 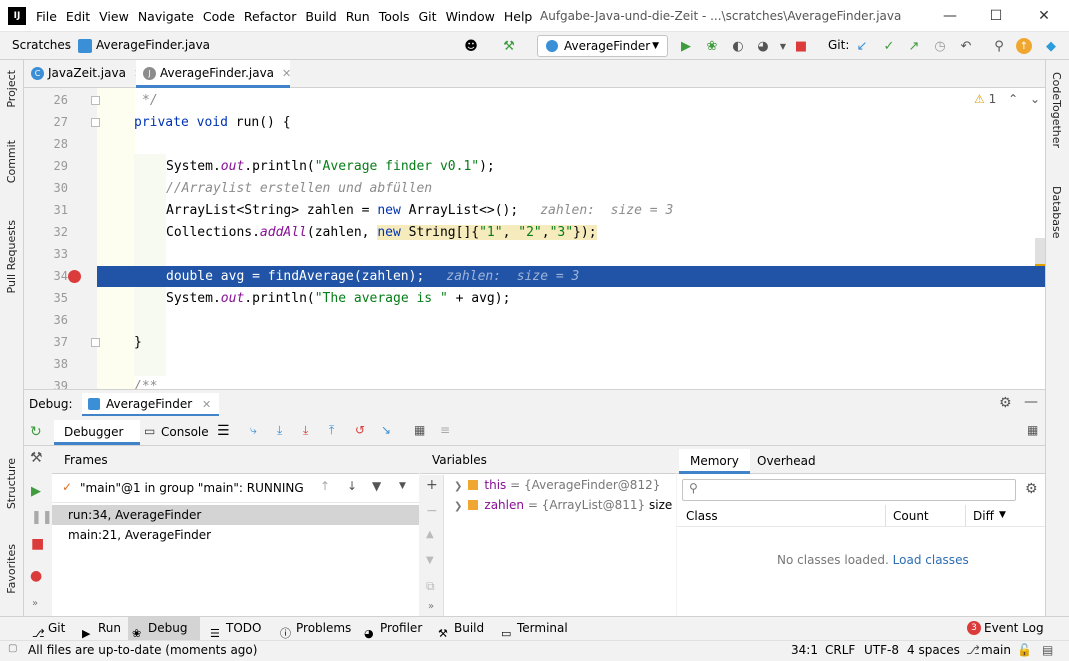 What do you see at coordinates (42, 517) in the screenshot?
I see `pause-icon: ❚❚` at bounding box center [42, 517].